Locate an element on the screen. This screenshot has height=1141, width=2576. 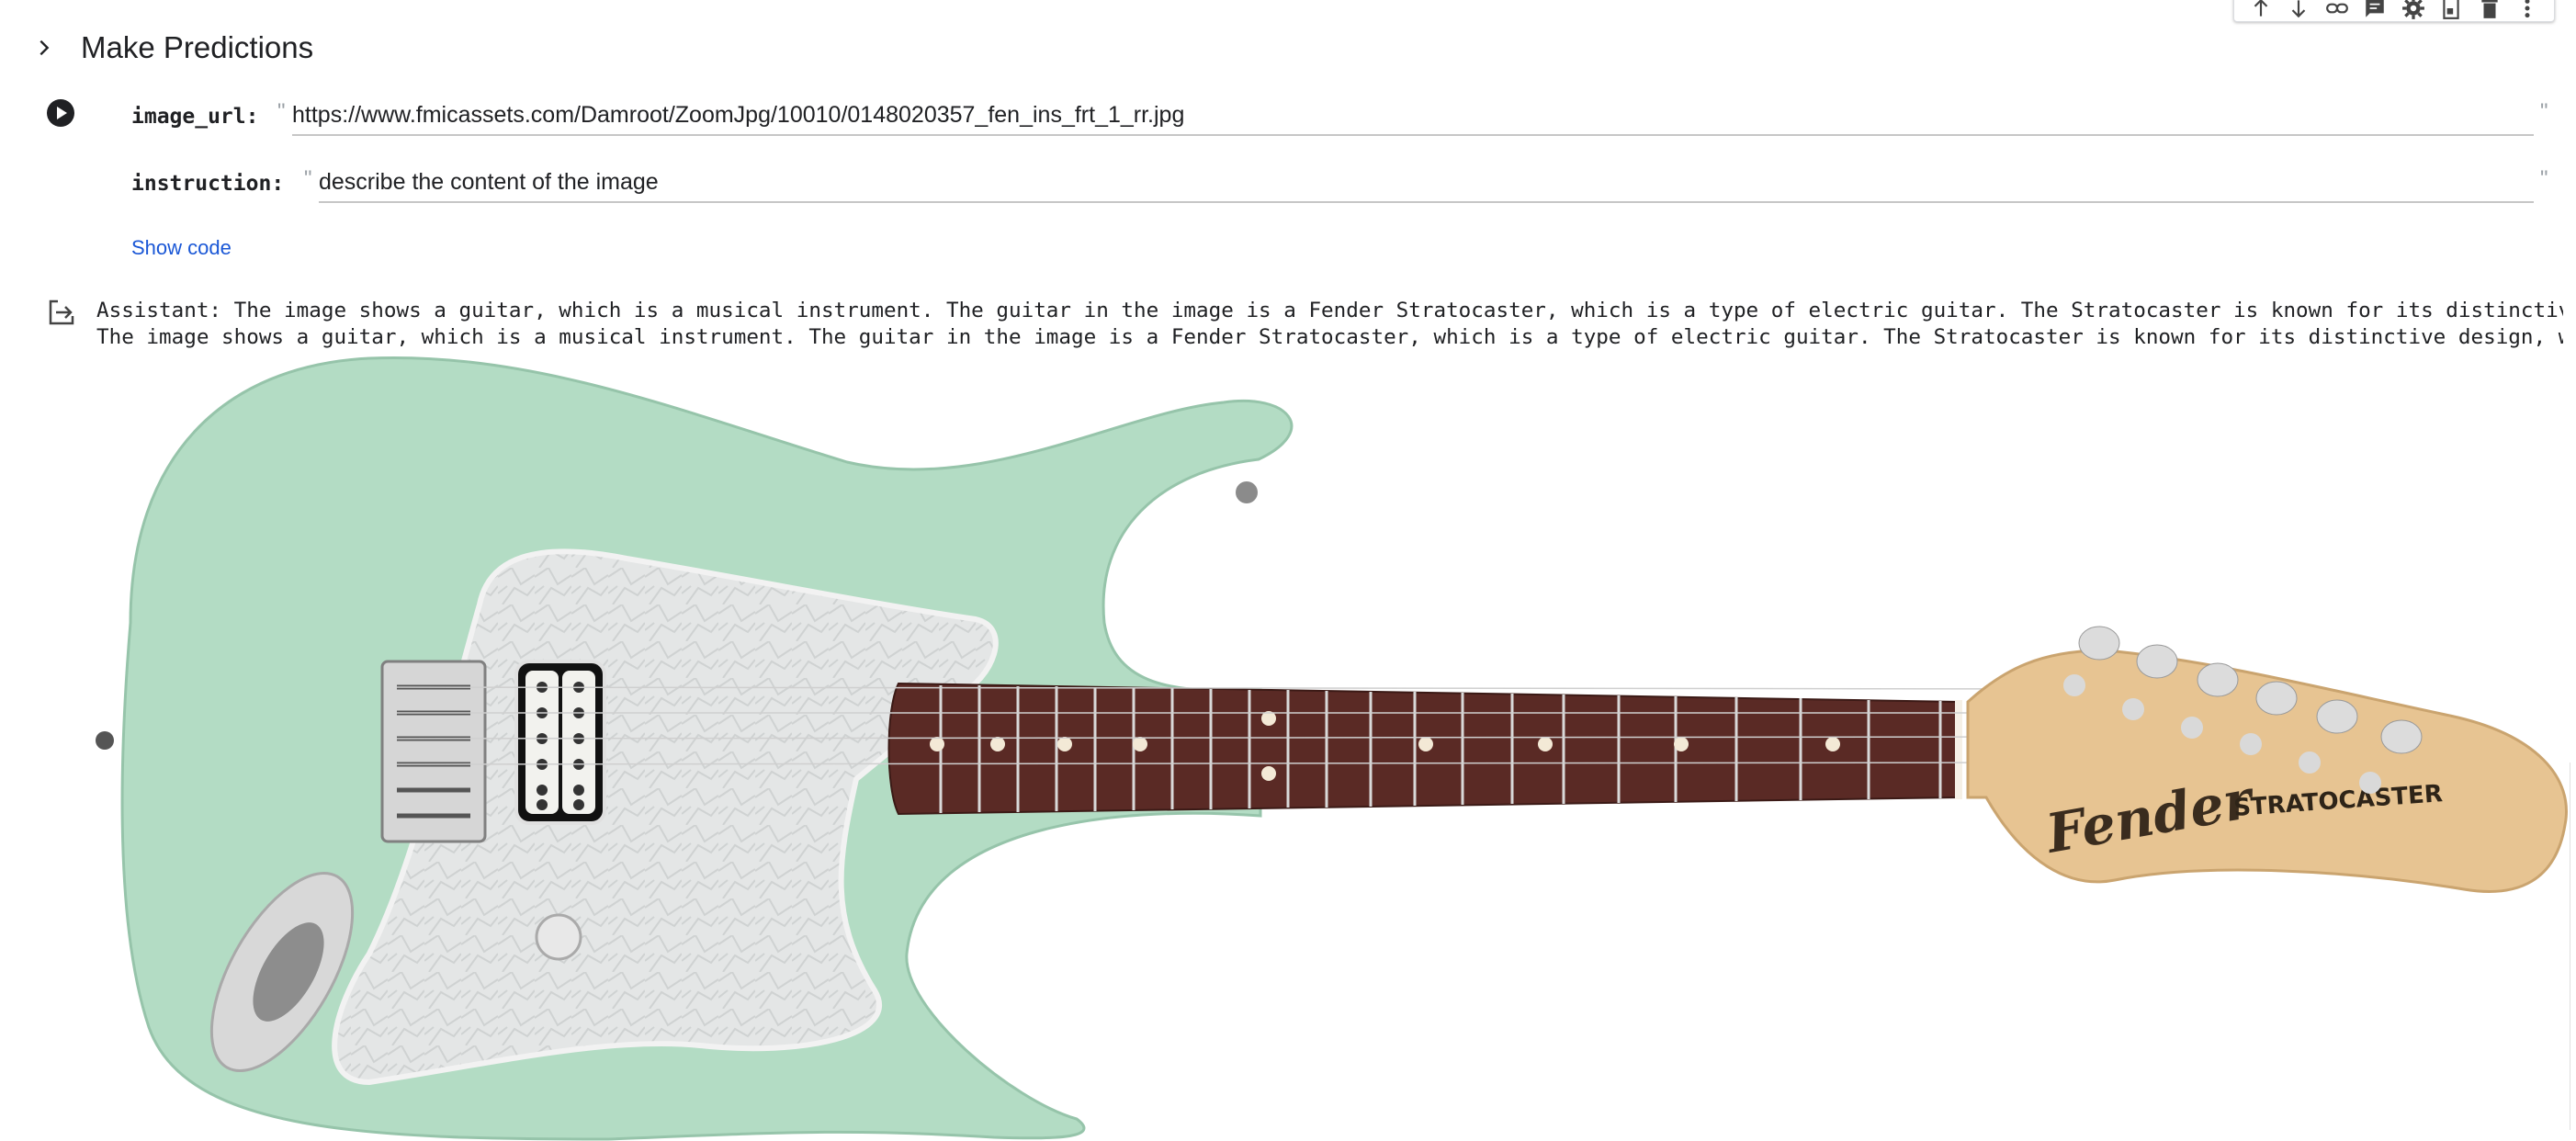
instruction-label: instruction: is located at coordinates (208, 184).